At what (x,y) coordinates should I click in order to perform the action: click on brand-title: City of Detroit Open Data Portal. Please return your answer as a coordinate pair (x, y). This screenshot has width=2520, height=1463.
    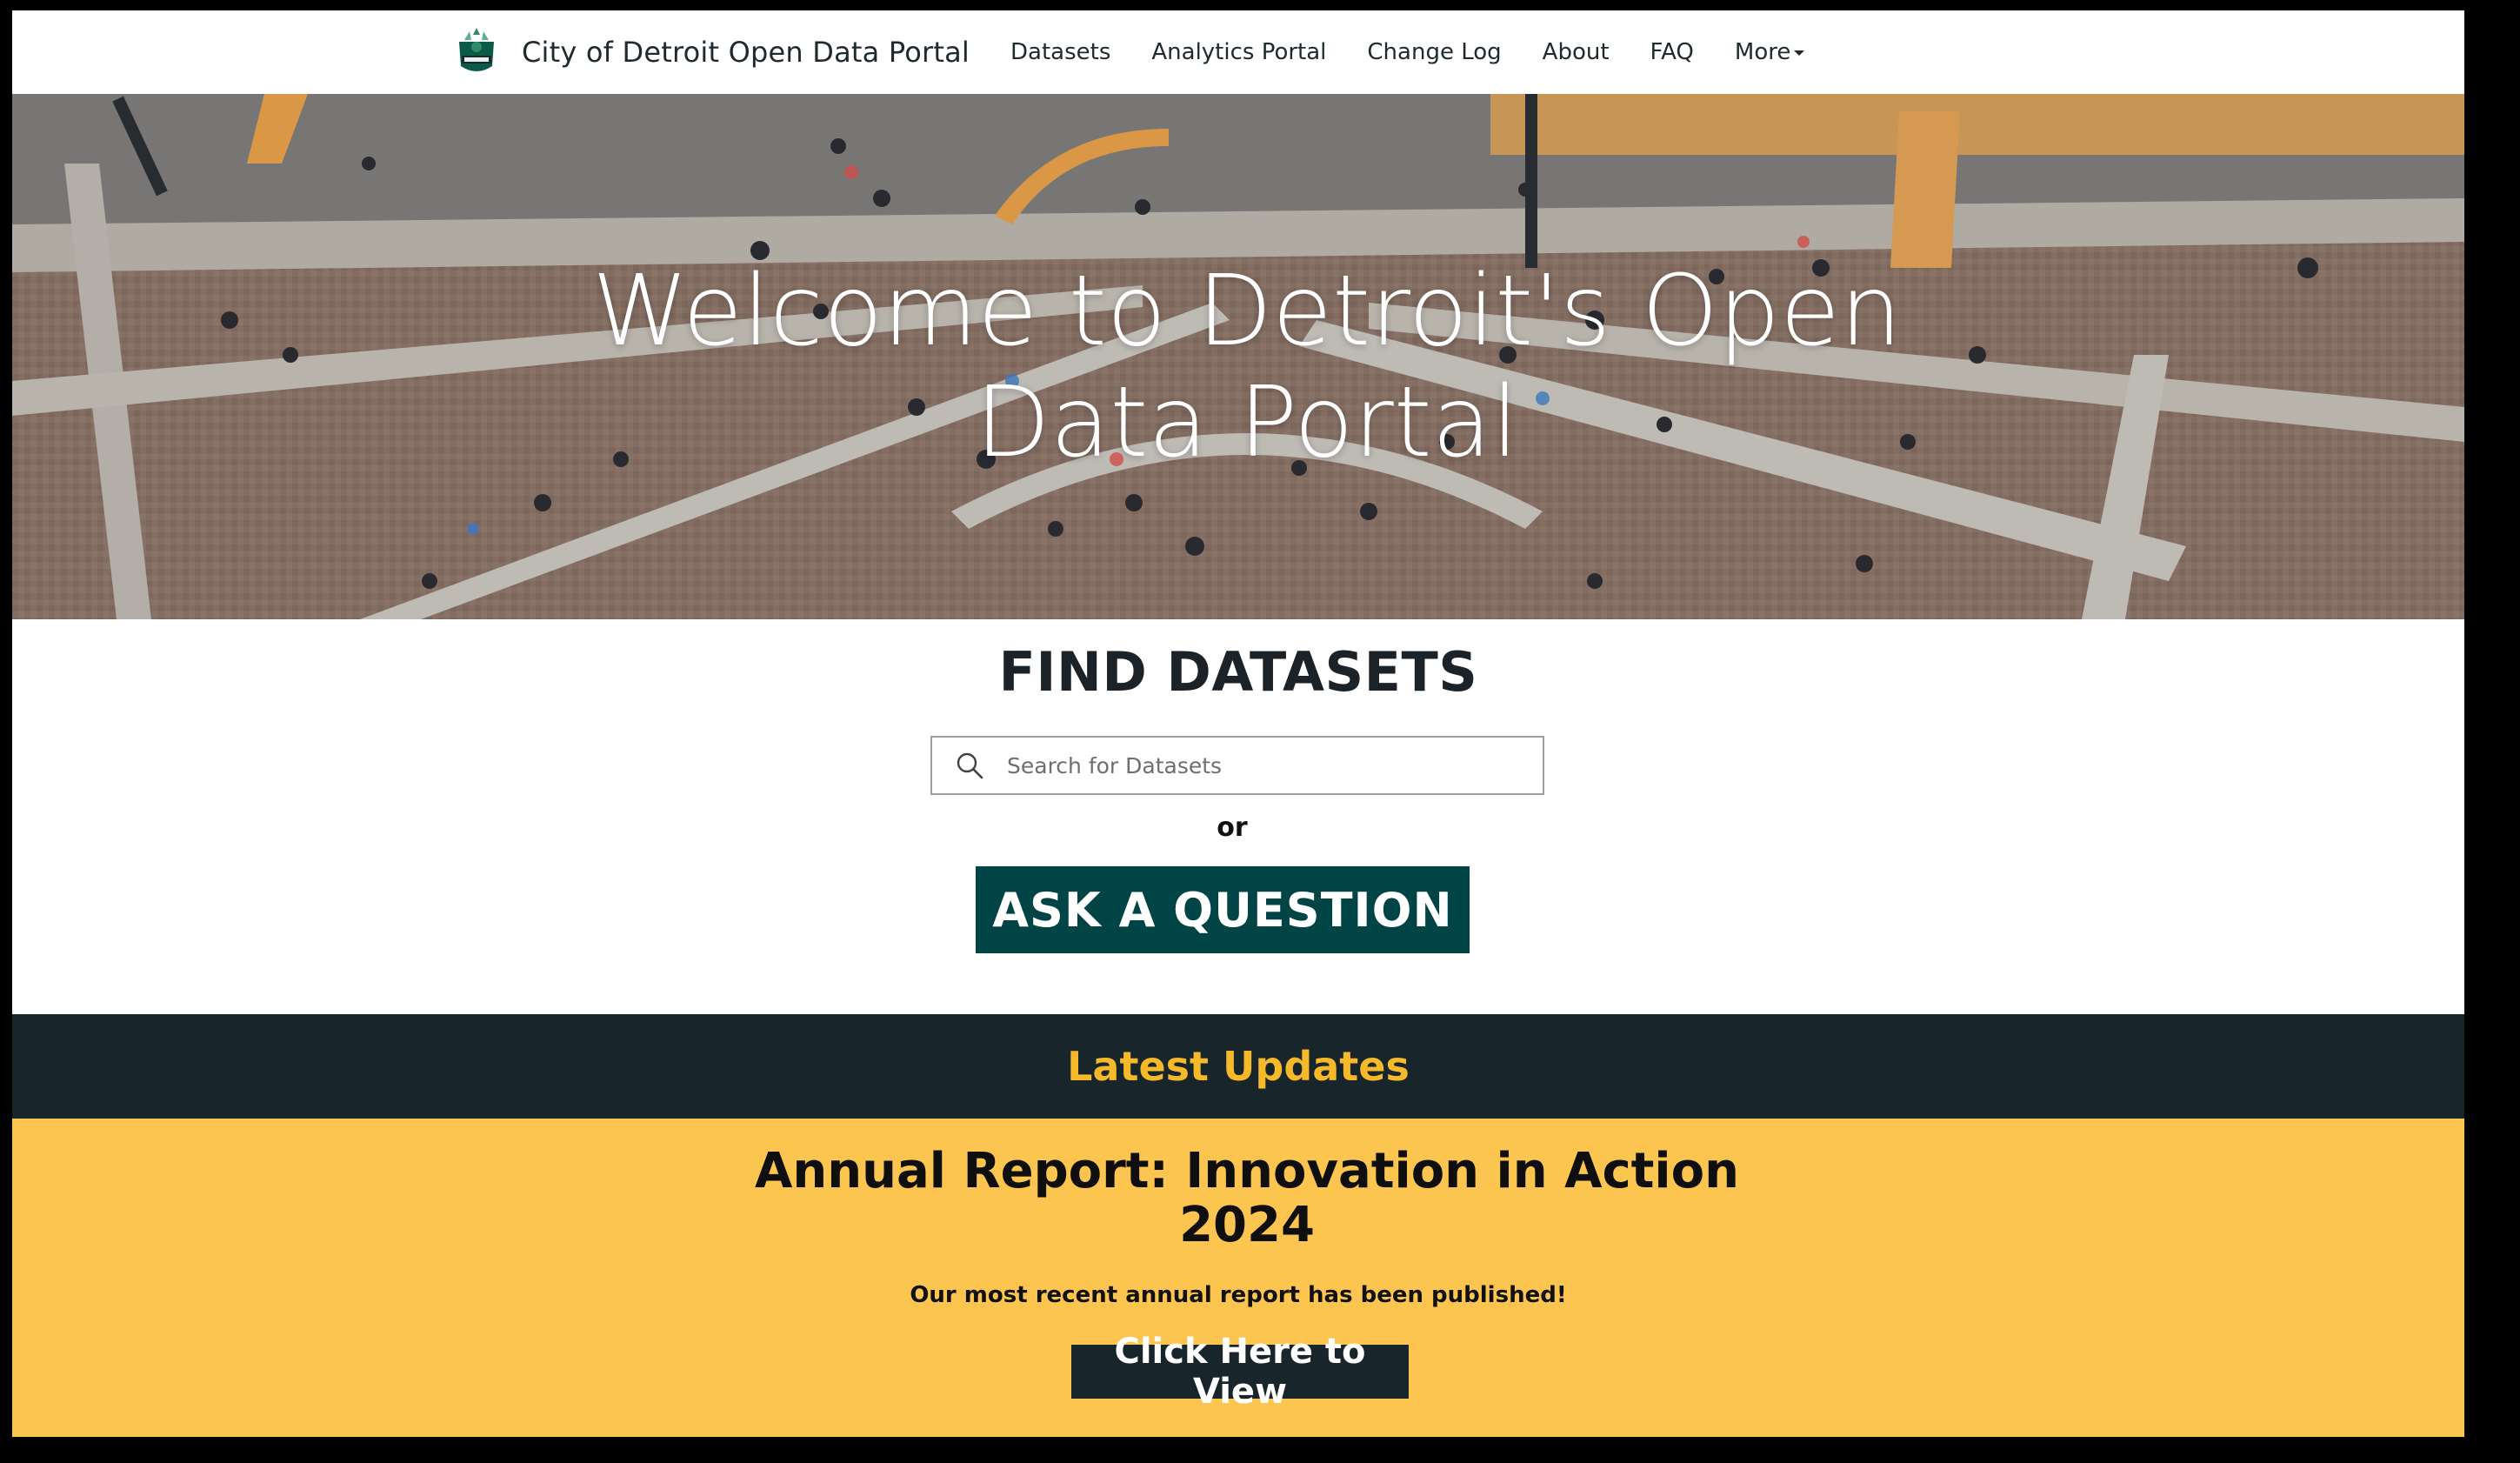
    Looking at the image, I should click on (746, 52).